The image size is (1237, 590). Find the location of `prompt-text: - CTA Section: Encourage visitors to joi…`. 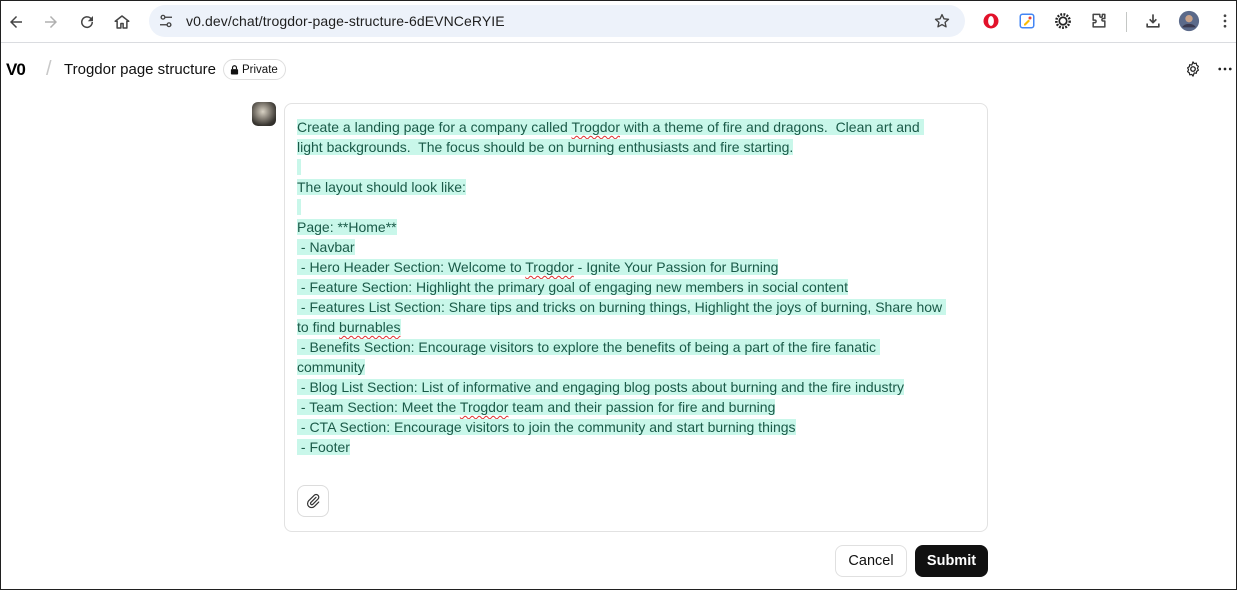

prompt-text: - CTA Section: Encourage visitors to joi… is located at coordinates (546, 427).